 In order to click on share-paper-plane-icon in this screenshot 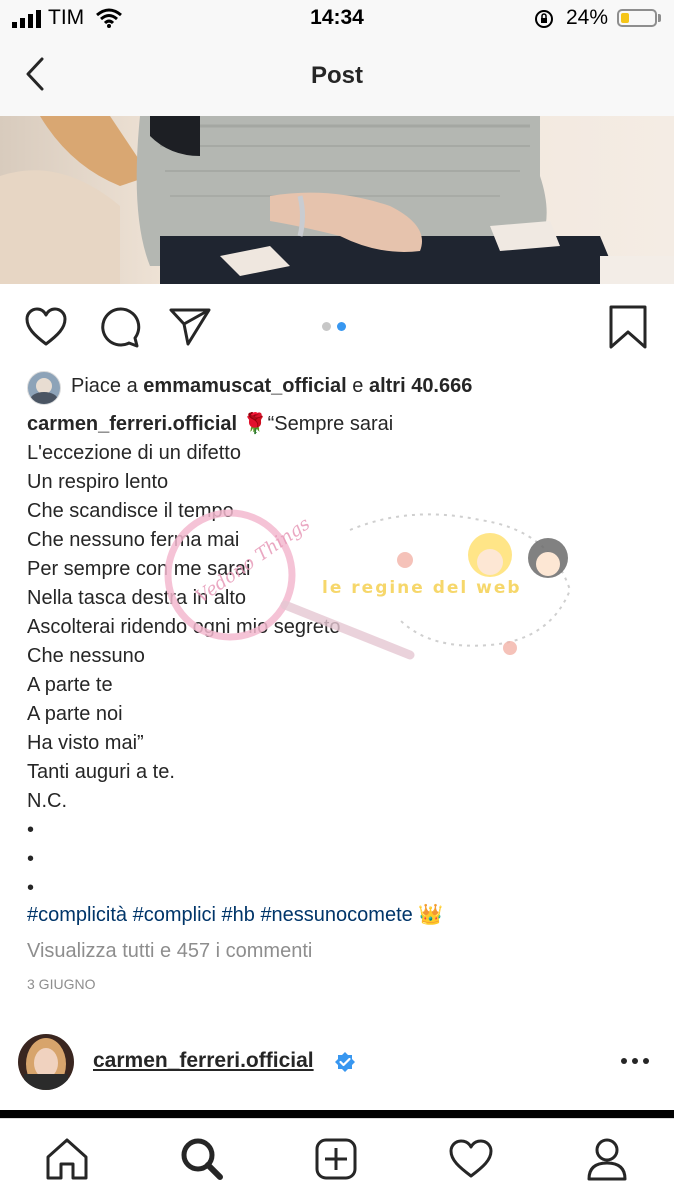, I will do `click(190, 326)`.